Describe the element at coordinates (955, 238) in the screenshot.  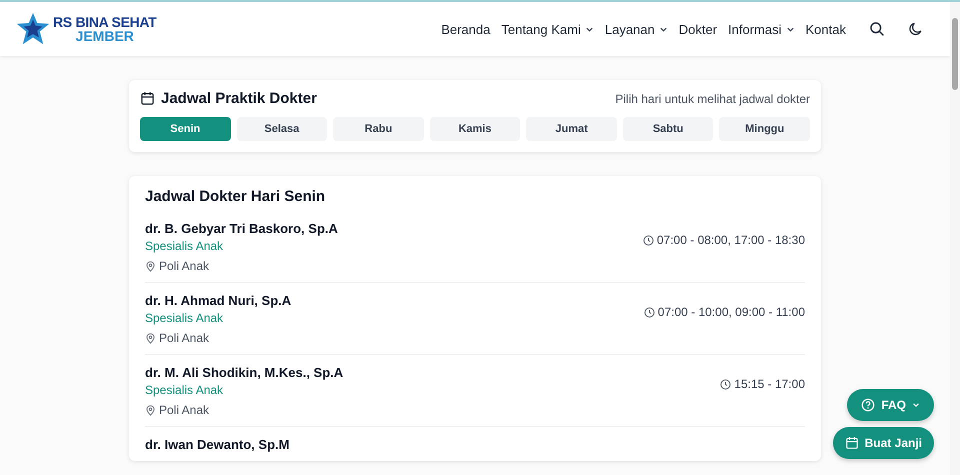
I see `scrollbar` at that location.